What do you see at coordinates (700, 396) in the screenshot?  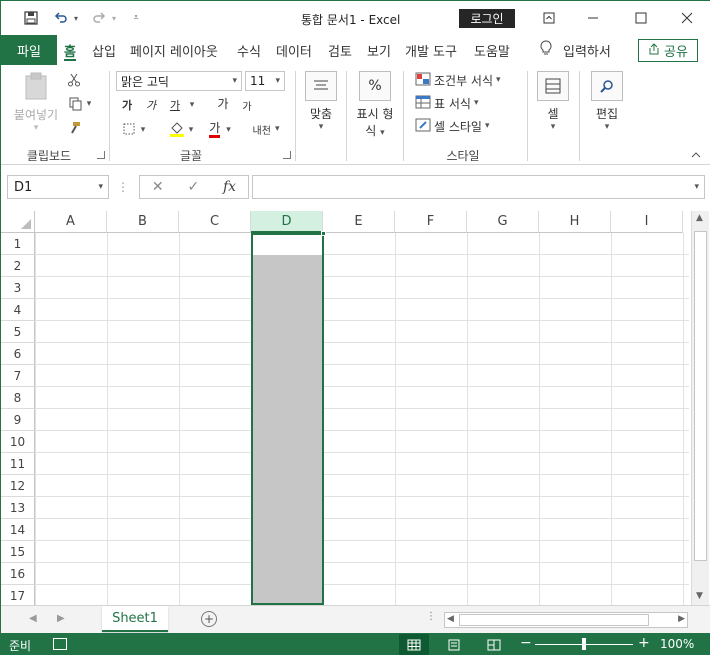 I see `vertical-scroll-thumb` at bounding box center [700, 396].